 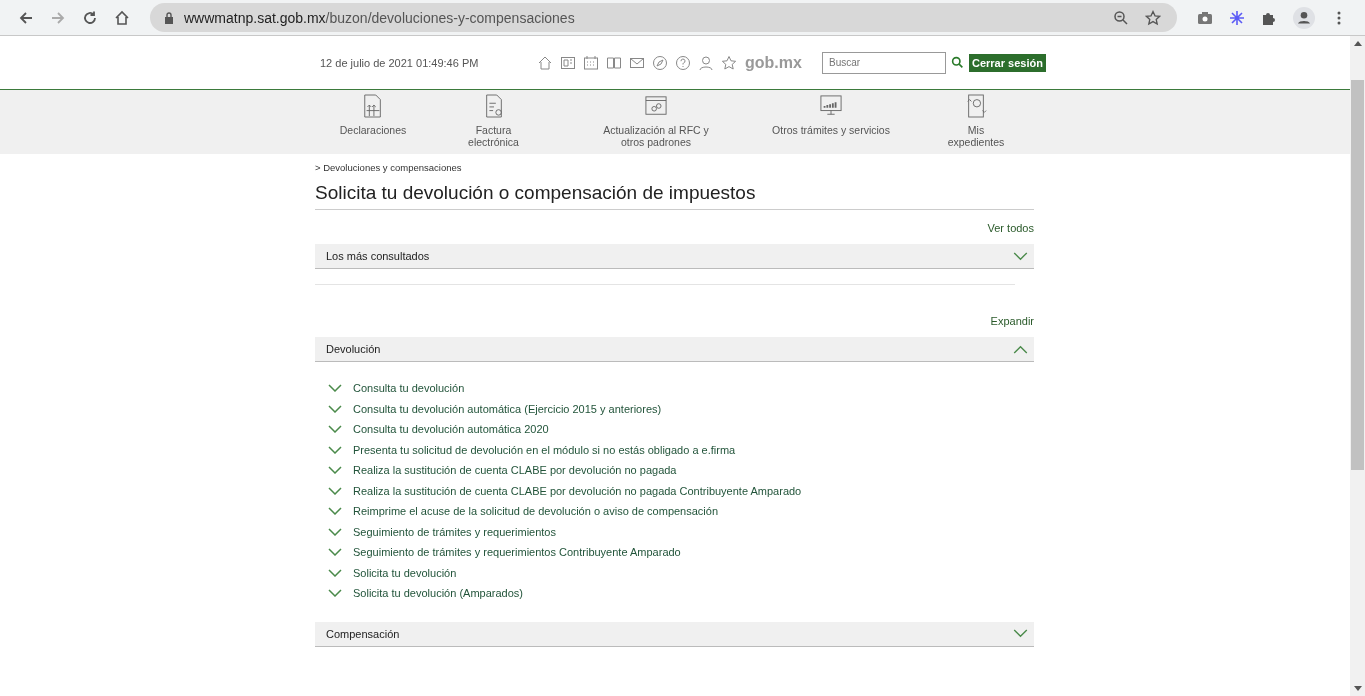 I want to click on item-link: Solicita tu devolución, so click(x=405, y=572).